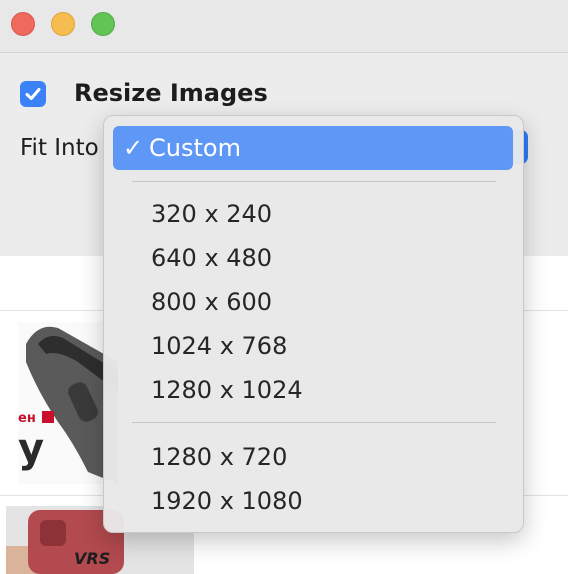 The image size is (568, 574). What do you see at coordinates (171, 93) in the screenshot?
I see `resize-images-label: Resize Images` at bounding box center [171, 93].